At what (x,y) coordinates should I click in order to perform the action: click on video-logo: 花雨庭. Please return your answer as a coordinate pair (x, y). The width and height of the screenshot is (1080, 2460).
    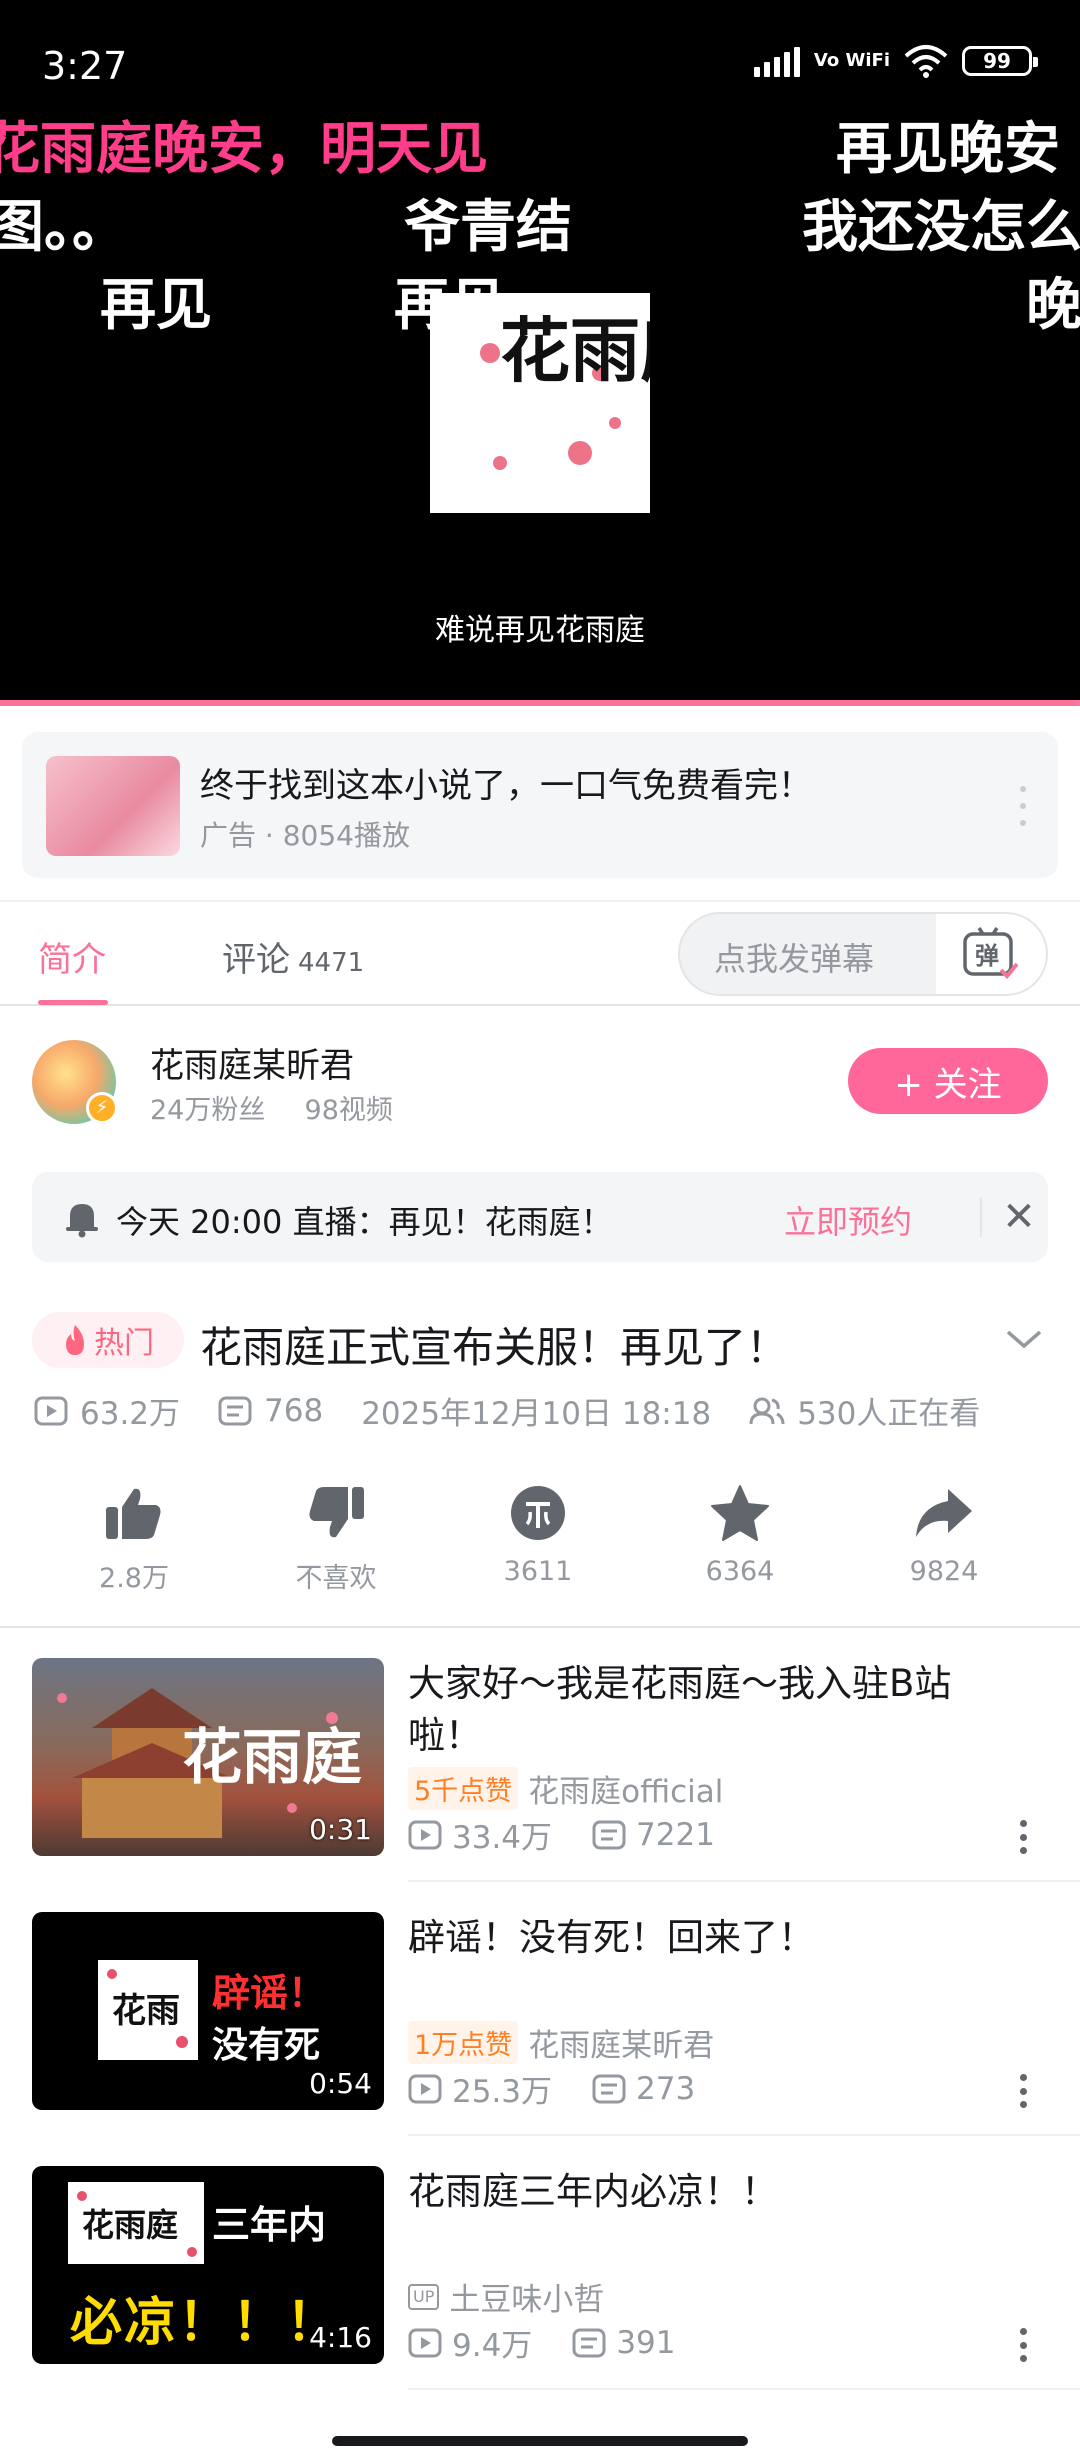
    Looking at the image, I should click on (570, 403).